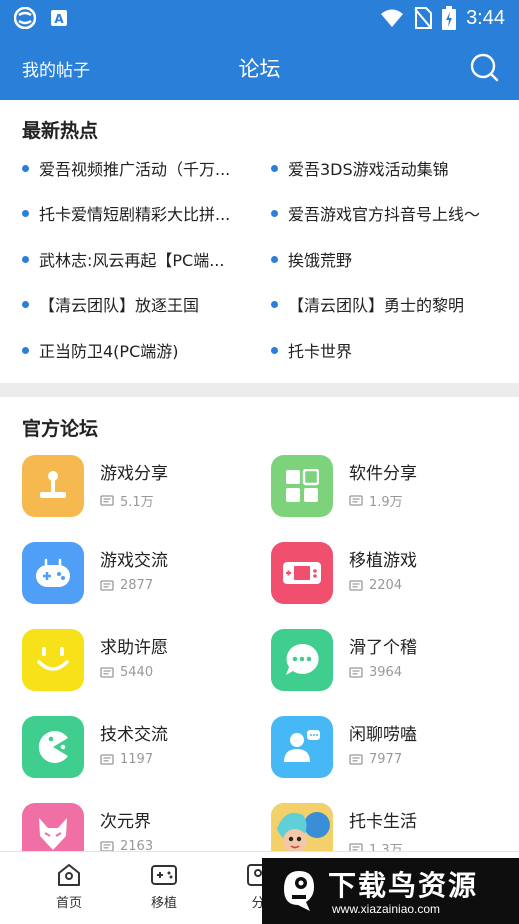 The width and height of the screenshot is (519, 924). I want to click on forum-name: 游戏分享, so click(134, 474).